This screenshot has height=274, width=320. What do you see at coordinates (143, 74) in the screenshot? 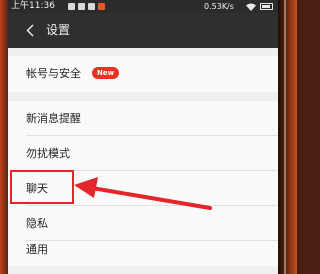
I see `settings-item-account-security: 帐号与安全 New` at bounding box center [143, 74].